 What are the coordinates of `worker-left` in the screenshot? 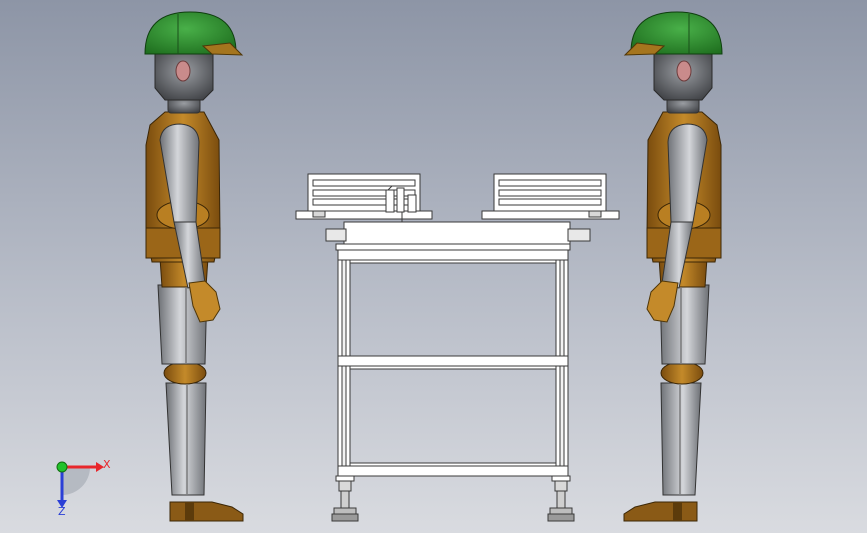 It's located at (194, 266).